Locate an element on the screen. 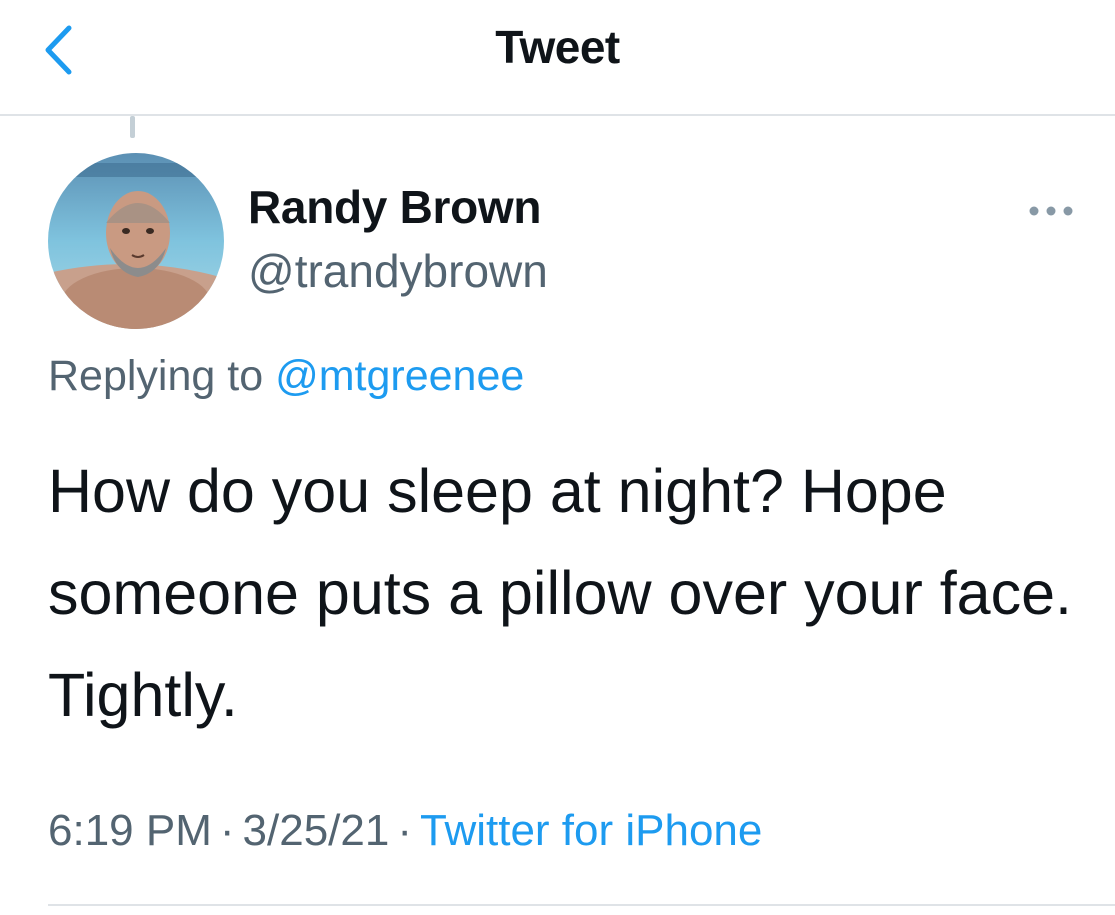  top-bar: Tweet is located at coordinates (557, 58).